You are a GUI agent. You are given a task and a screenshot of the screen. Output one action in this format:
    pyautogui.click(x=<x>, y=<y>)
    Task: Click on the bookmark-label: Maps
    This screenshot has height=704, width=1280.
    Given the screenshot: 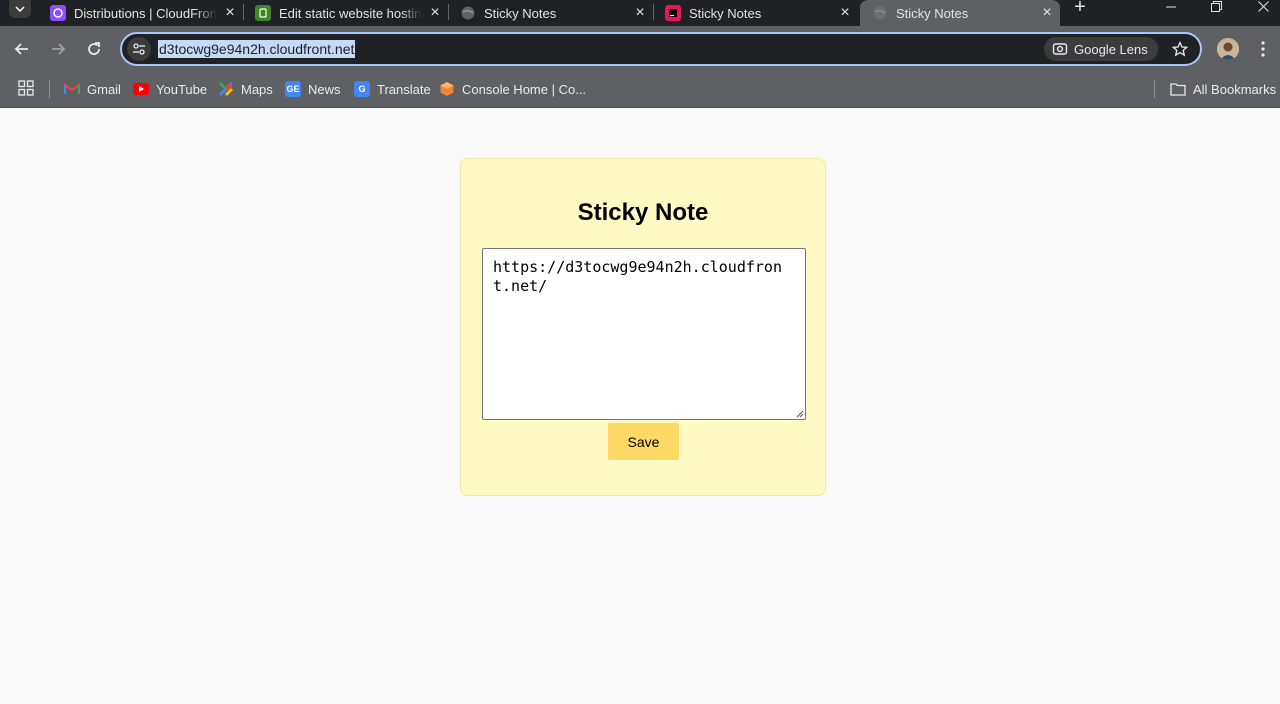 What is the action you would take?
    pyautogui.click(x=257, y=89)
    